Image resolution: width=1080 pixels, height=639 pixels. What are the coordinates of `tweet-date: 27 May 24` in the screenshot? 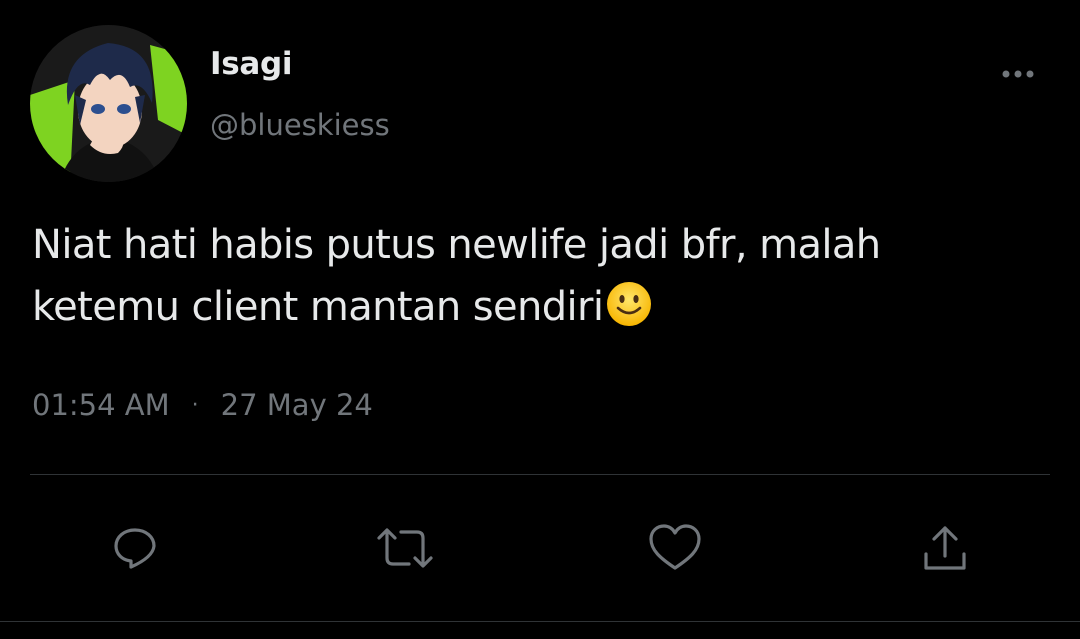 It's located at (297, 405).